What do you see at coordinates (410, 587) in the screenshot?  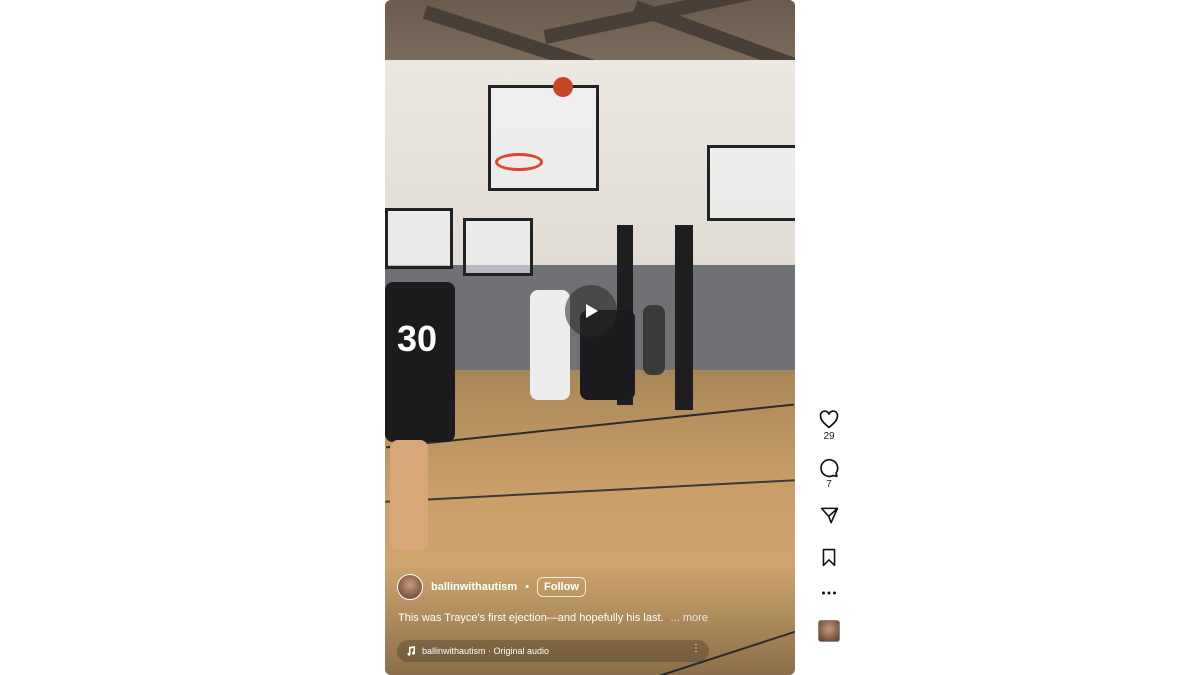 I see `author-avatar` at bounding box center [410, 587].